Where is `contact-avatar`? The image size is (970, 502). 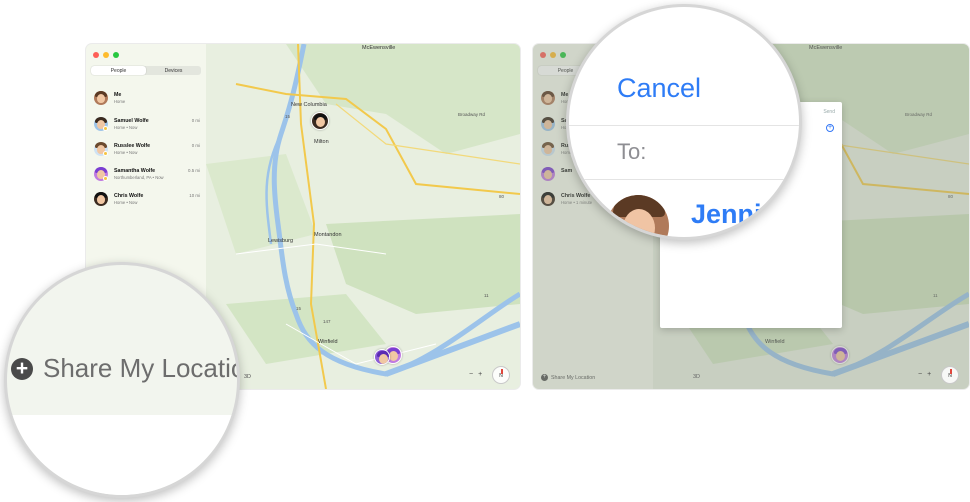
contact-avatar is located at coordinates (638, 216).